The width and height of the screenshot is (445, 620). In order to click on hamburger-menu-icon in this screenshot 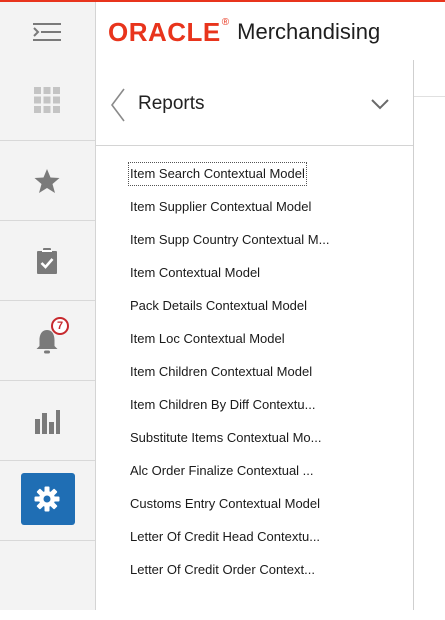, I will do `click(47, 32)`.